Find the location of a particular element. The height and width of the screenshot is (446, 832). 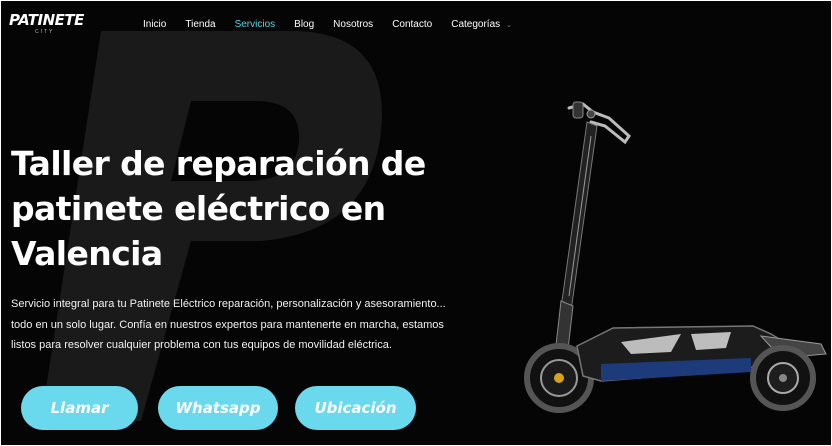

whatsapp-button: Whatsapp is located at coordinates (218, 408).